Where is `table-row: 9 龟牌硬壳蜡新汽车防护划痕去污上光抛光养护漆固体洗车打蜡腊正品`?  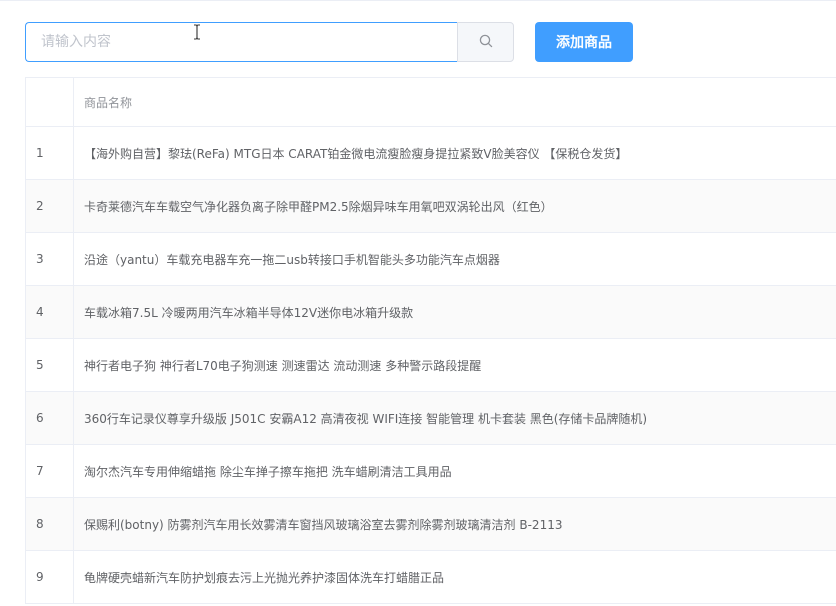
table-row: 9 龟牌硬壳蜡新汽车防护划痕去污上光抛光养护漆固体洗车打蜡腊正品 is located at coordinates (431, 577).